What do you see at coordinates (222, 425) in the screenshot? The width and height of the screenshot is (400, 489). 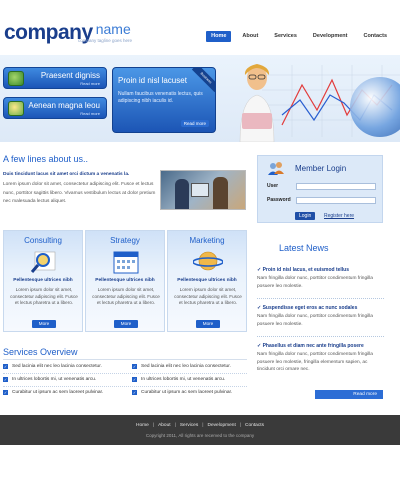 I see `footer-link-development: Development` at bounding box center [222, 425].